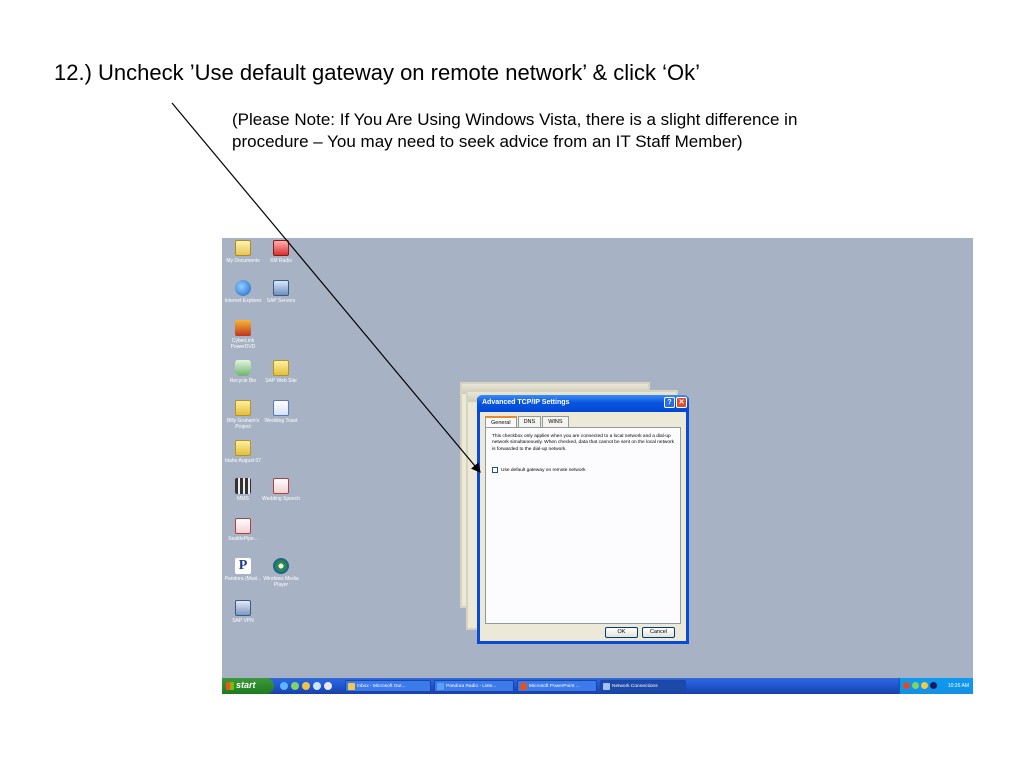  I want to click on outlook-icon, so click(351, 686).